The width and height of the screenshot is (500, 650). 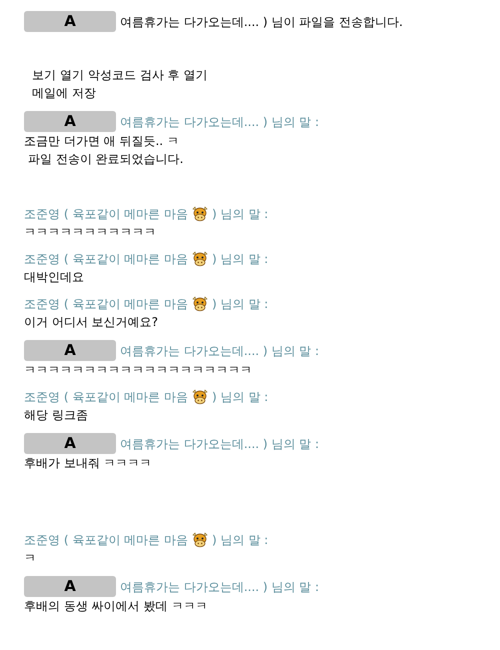 What do you see at coordinates (88, 463) in the screenshot?
I see `message-text: 후배가 보내줘 ㅋㅋㅋㅋ` at bounding box center [88, 463].